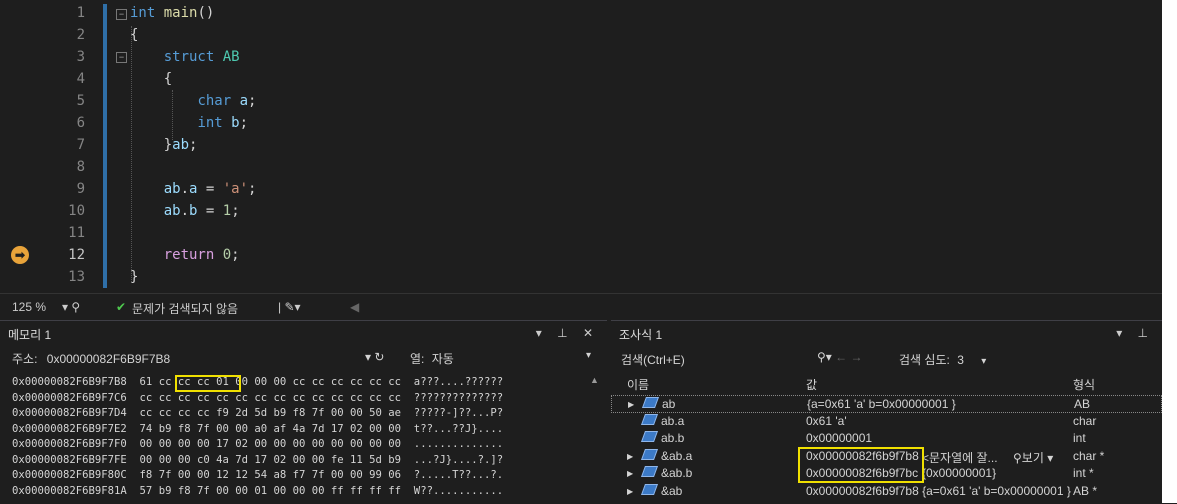 This screenshot has height=504, width=1177. I want to click on watch-type: AB, so click(1082, 404).